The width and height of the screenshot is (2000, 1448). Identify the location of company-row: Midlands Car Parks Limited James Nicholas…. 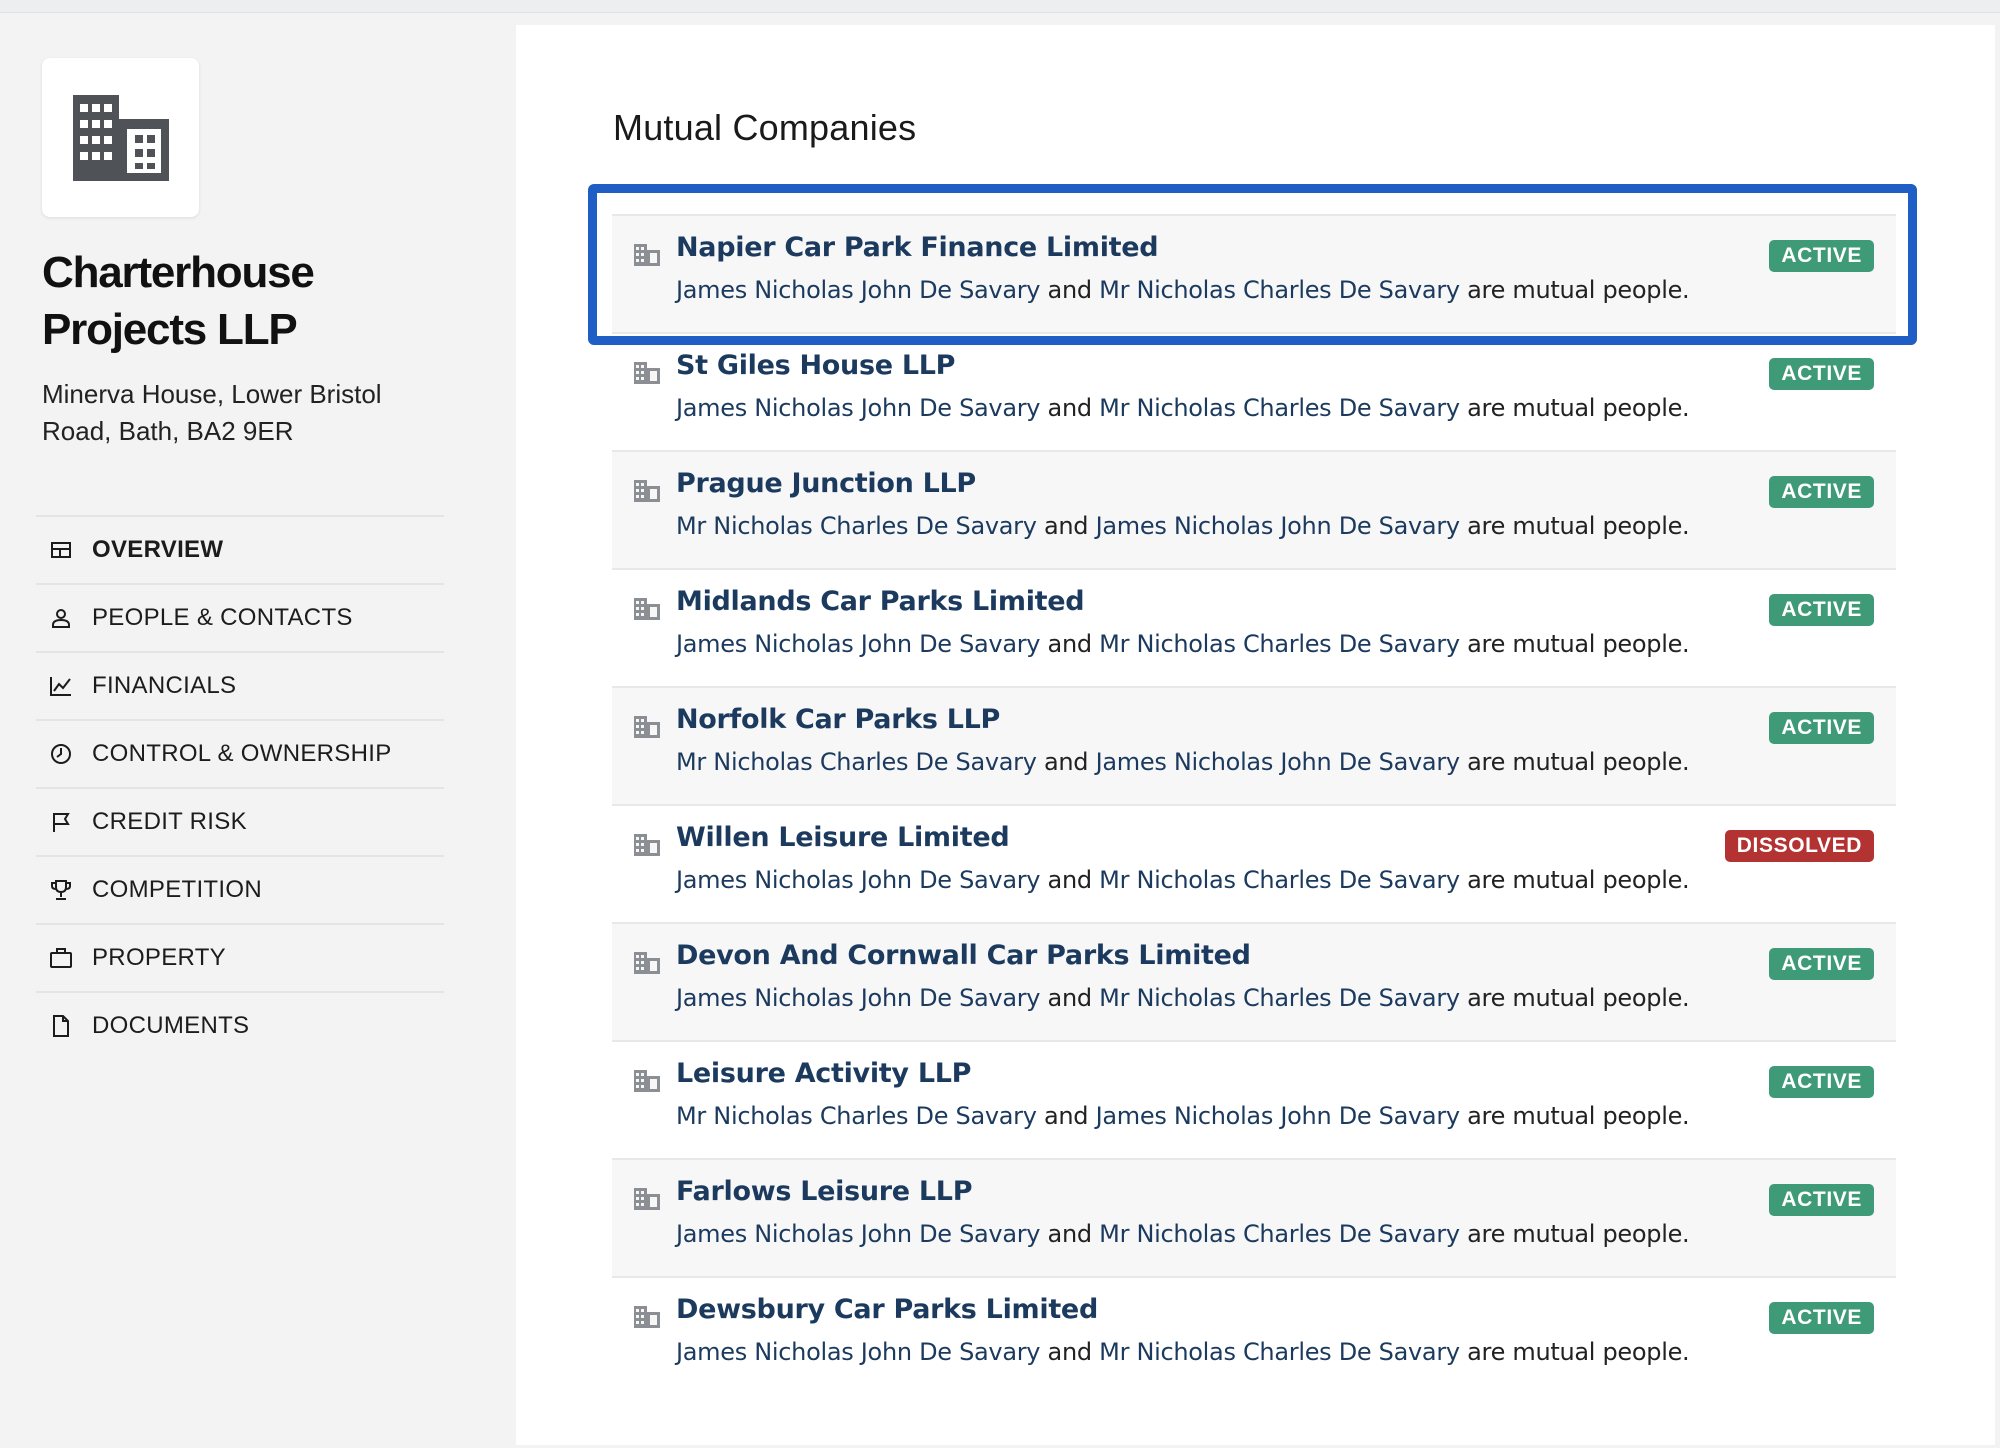
(1254, 627).